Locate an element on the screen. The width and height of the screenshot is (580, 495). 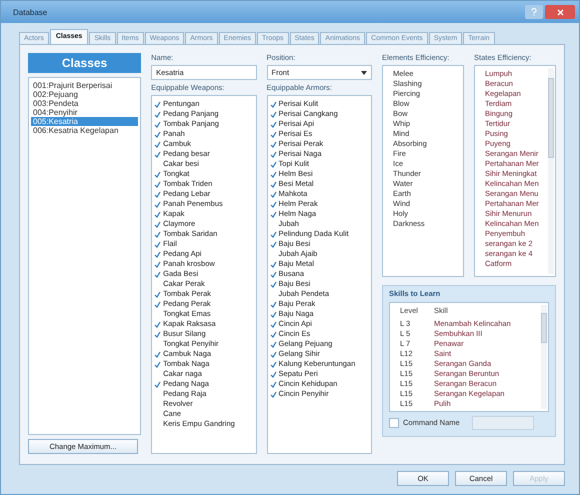
class-item: 001:Prajurit Berperisai is located at coordinates (84, 85).